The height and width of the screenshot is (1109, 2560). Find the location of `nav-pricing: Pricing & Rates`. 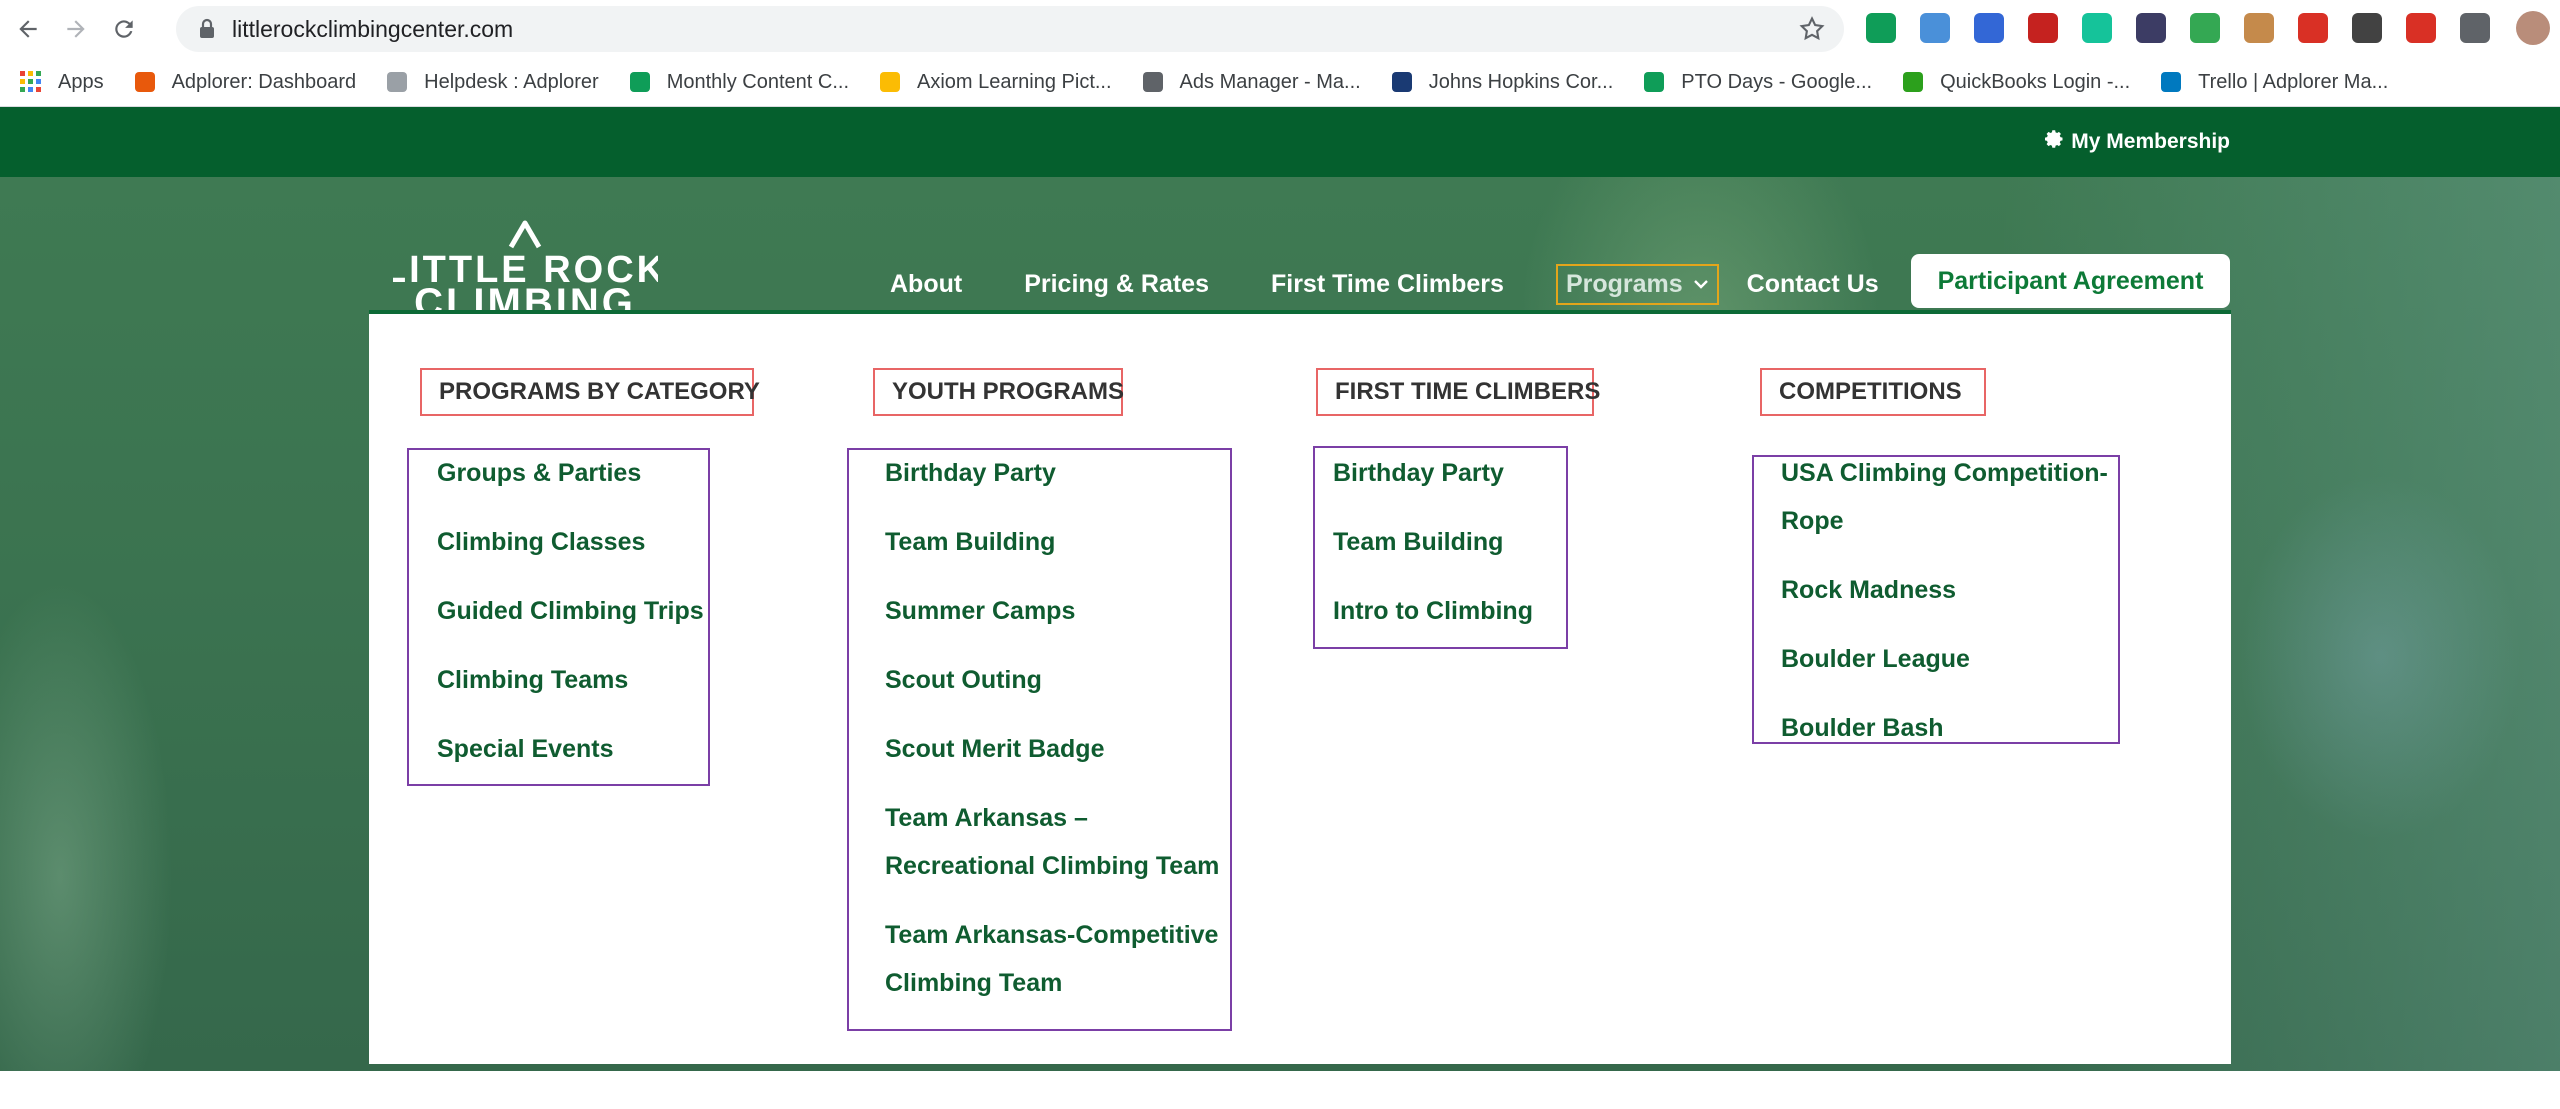

nav-pricing: Pricing & Rates is located at coordinates (1116, 284).